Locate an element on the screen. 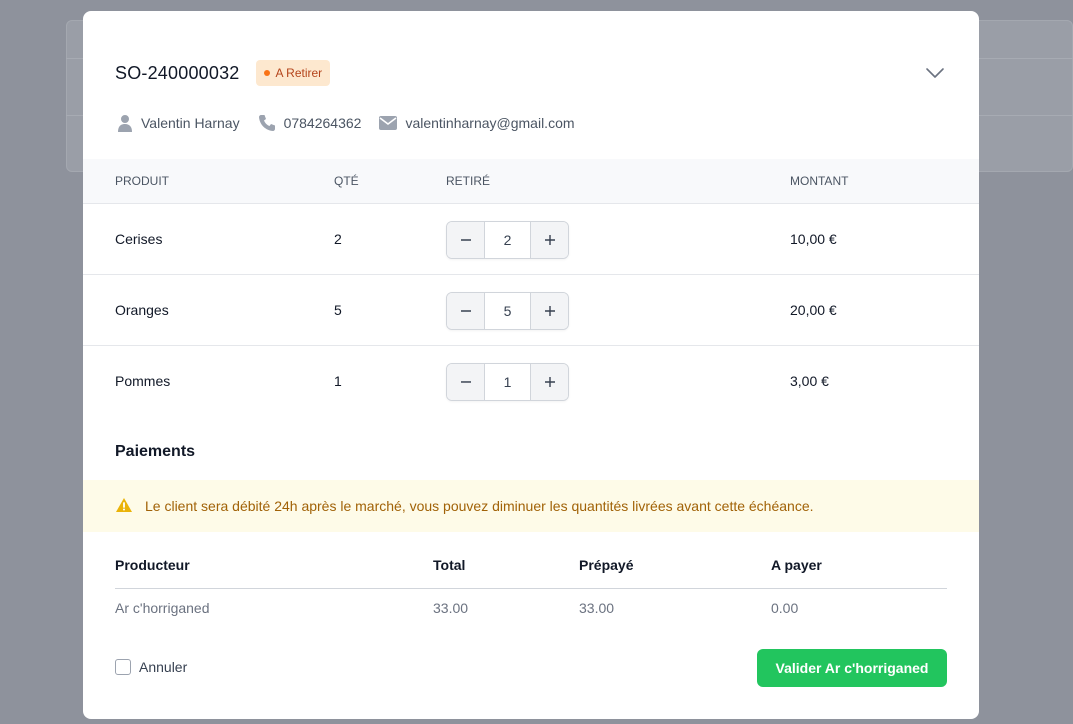 Image resolution: width=1073 pixels, height=724 pixels. order-number: SO-240000032 is located at coordinates (177, 72).